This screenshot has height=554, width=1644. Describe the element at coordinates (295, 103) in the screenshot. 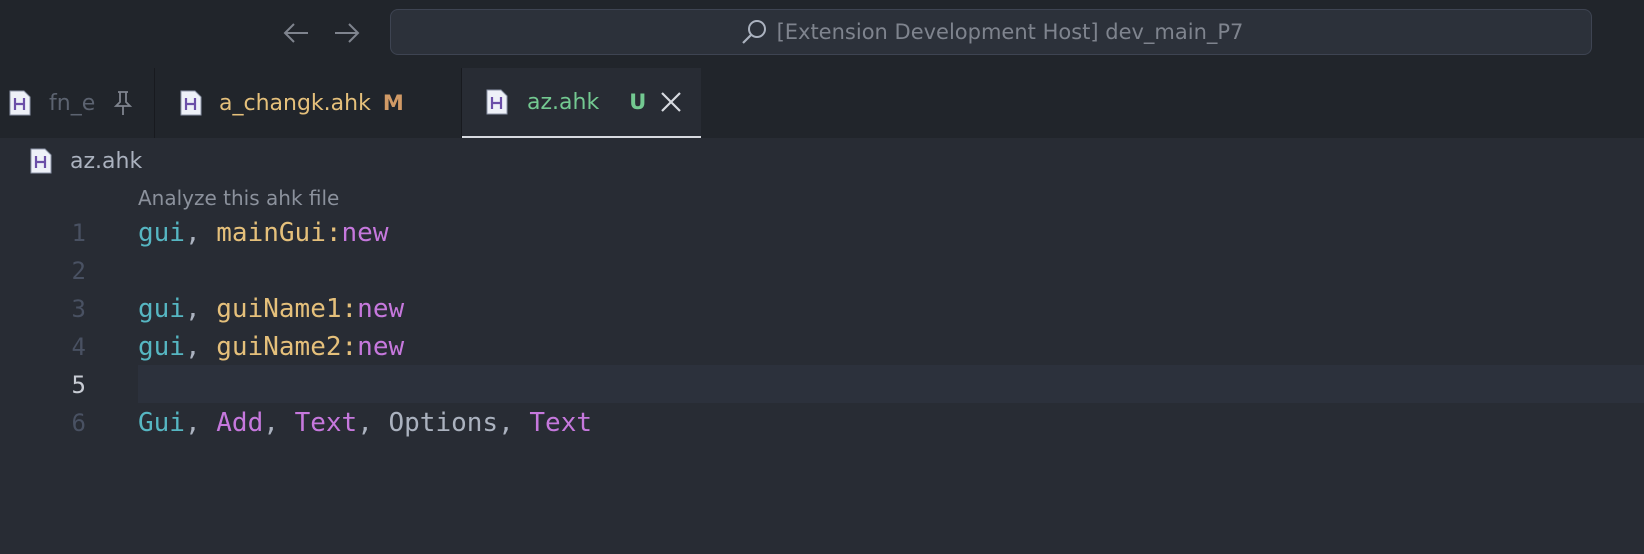

I see `tab-label: a_changk.ahk` at that location.